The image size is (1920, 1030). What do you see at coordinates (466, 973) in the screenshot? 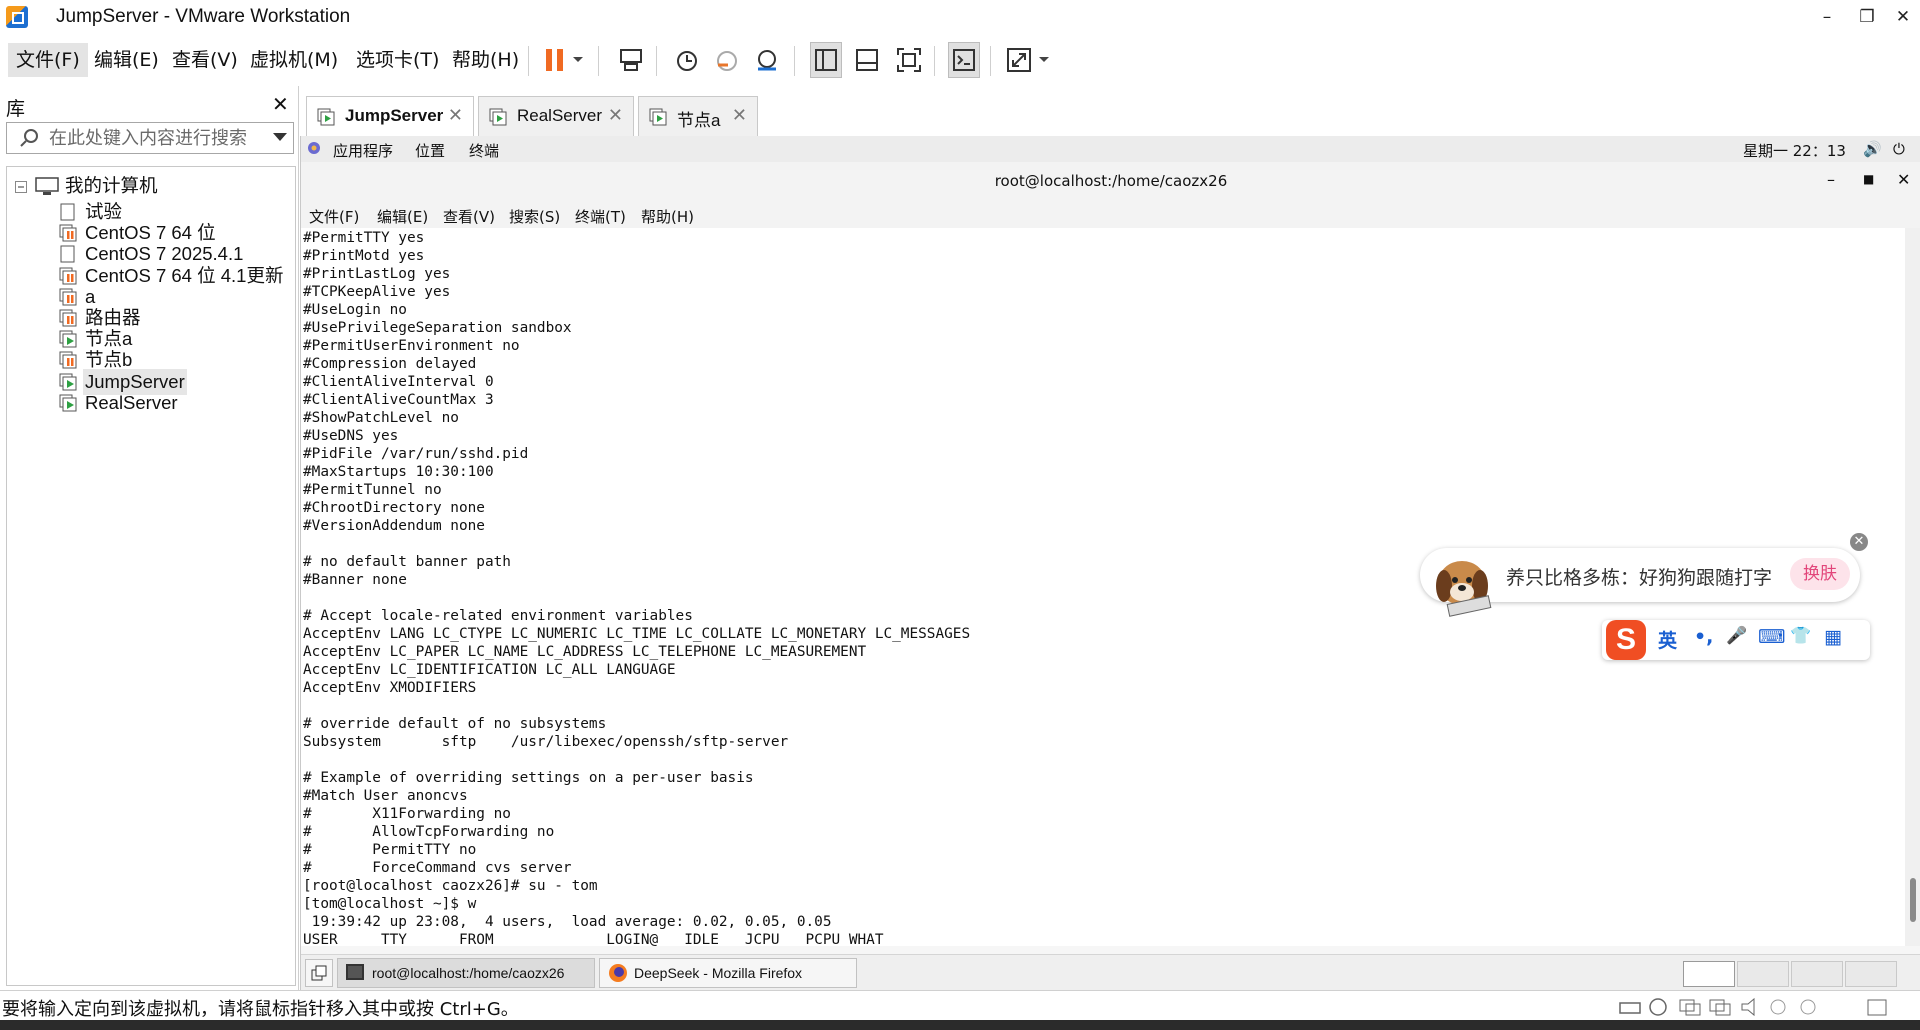
I see `taskbar-item-terminal: root@localhost:/home/caozx26` at bounding box center [466, 973].